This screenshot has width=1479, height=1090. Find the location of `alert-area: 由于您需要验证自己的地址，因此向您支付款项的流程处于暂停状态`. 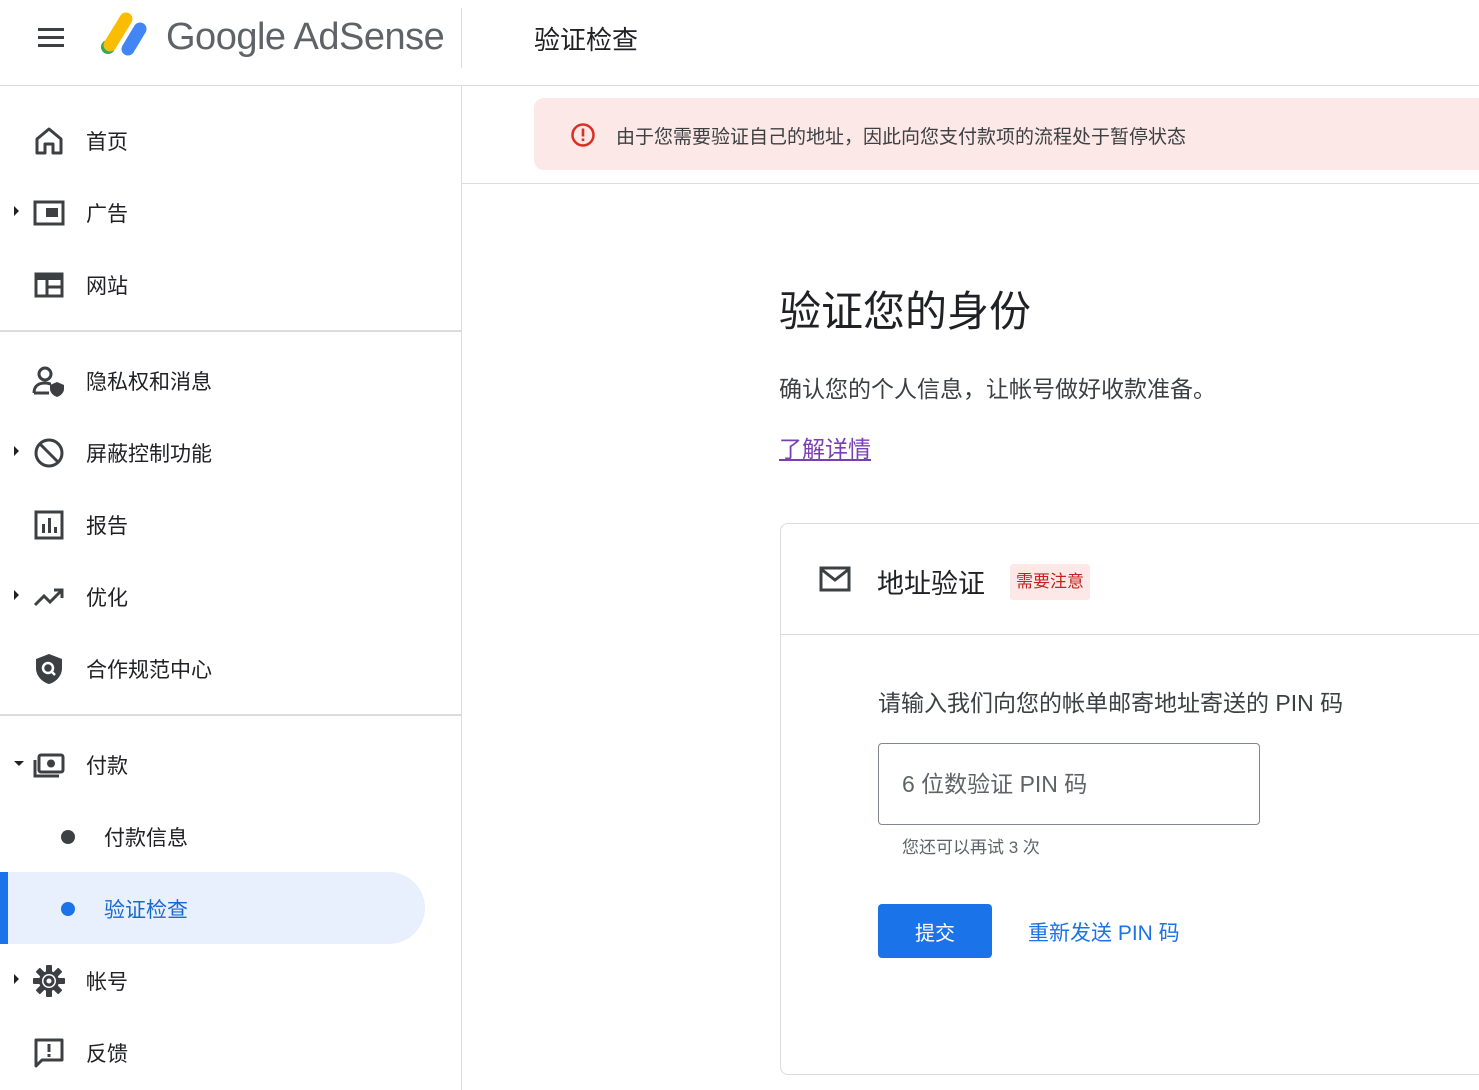

alert-area: 由于您需要验证自己的地址，因此向您支付款项的流程处于暂停状态 is located at coordinates (970, 135).